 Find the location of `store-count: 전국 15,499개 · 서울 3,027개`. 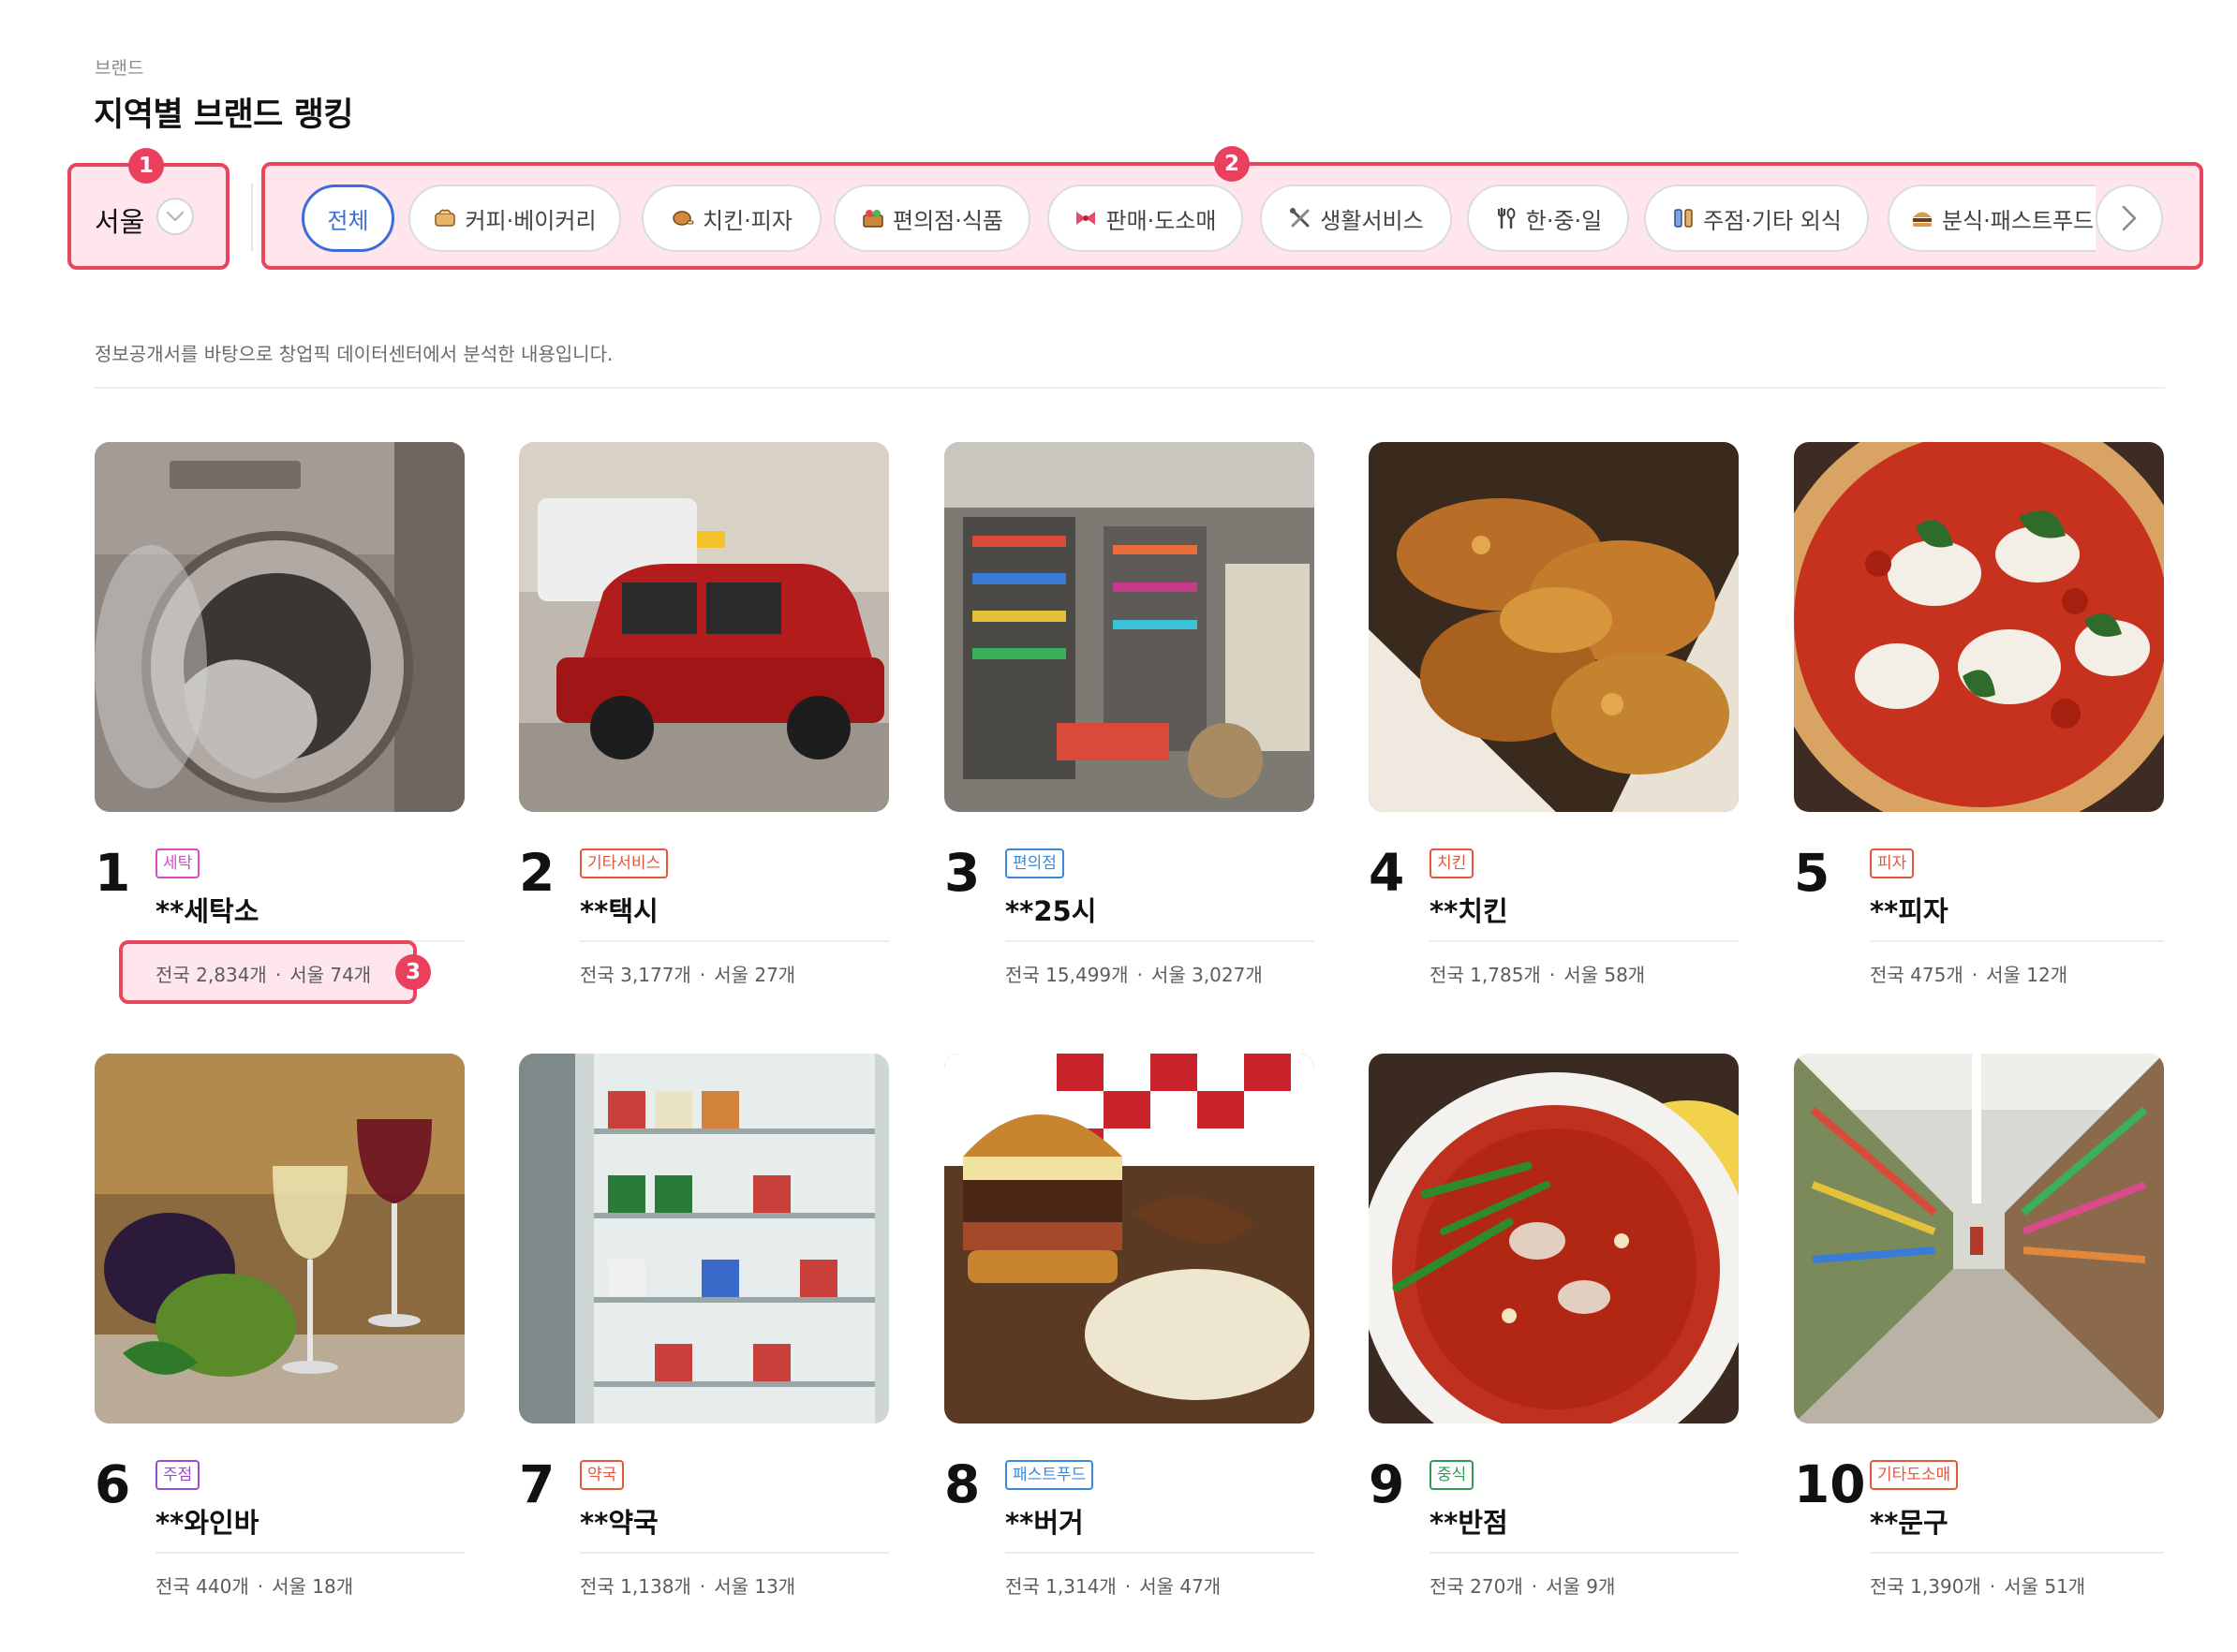

store-count: 전국 15,499개 · 서울 3,027개 is located at coordinates (1134, 975).